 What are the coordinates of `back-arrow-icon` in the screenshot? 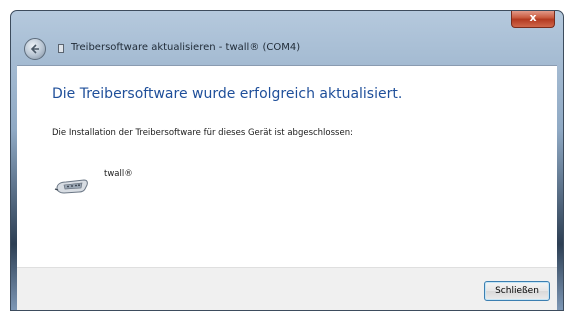 It's located at (34, 49).